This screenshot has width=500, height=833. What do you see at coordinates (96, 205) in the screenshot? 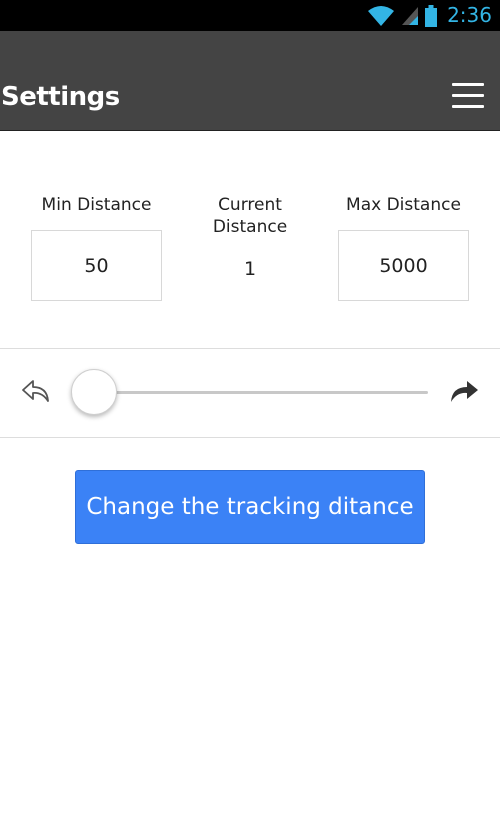
I see `min-distance-label: Min Distance` at bounding box center [96, 205].